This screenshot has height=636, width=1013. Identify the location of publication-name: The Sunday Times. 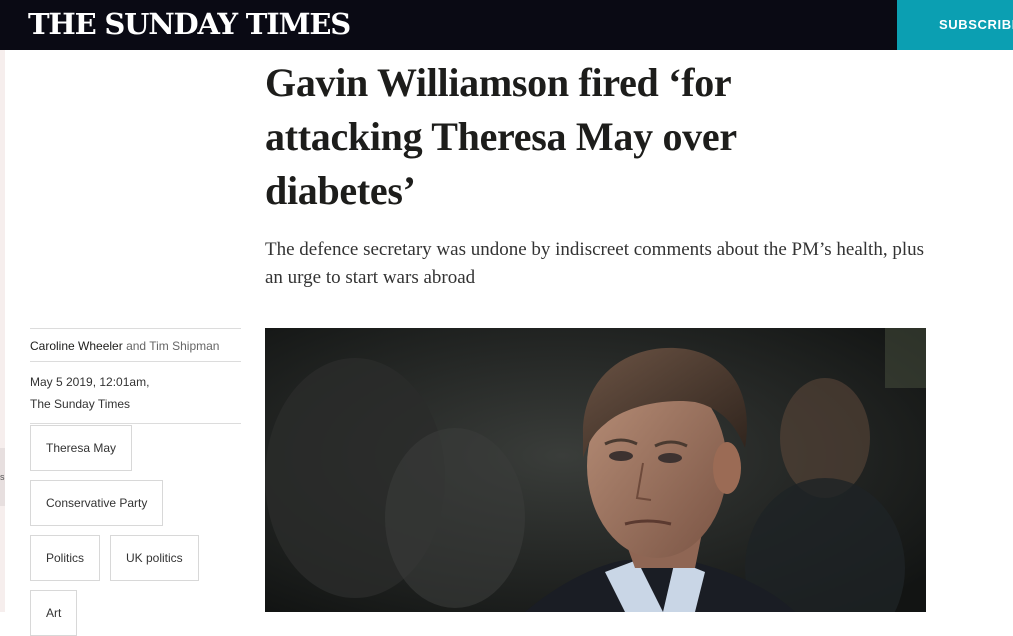
(80, 404).